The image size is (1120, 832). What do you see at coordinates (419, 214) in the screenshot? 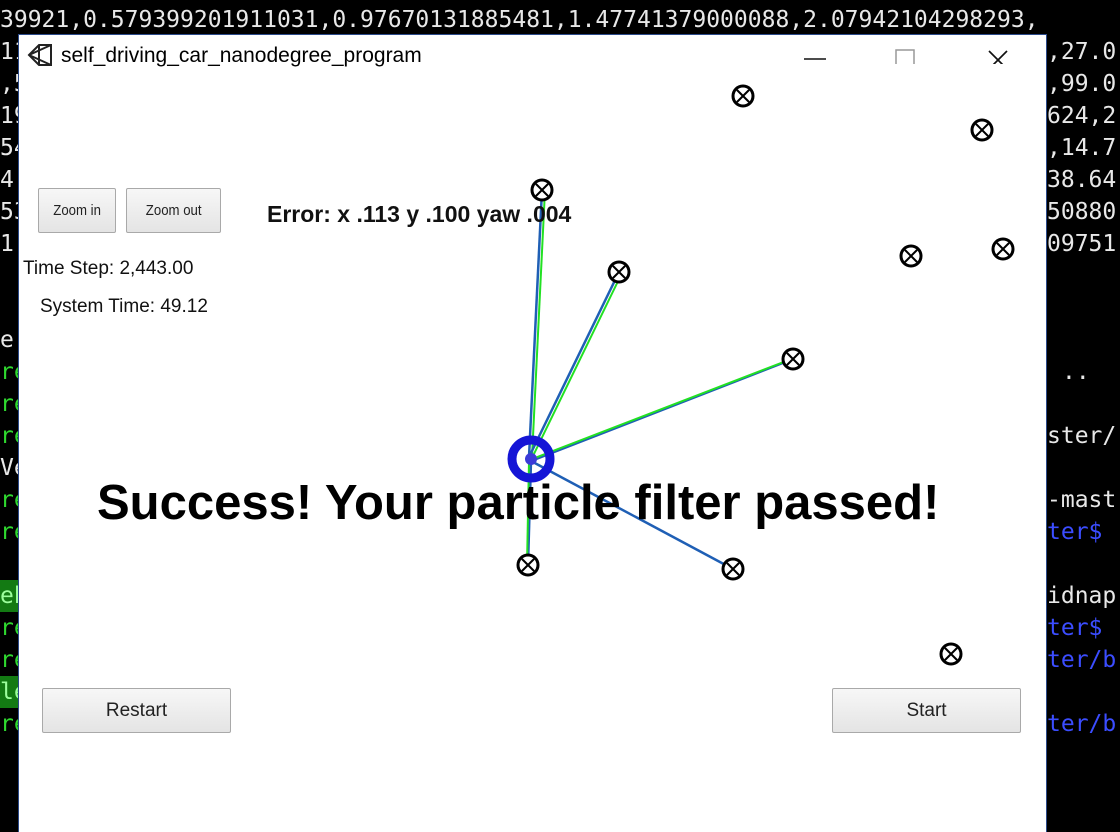
I see `error-readout: Error: x .113 y .100 yaw .004` at bounding box center [419, 214].